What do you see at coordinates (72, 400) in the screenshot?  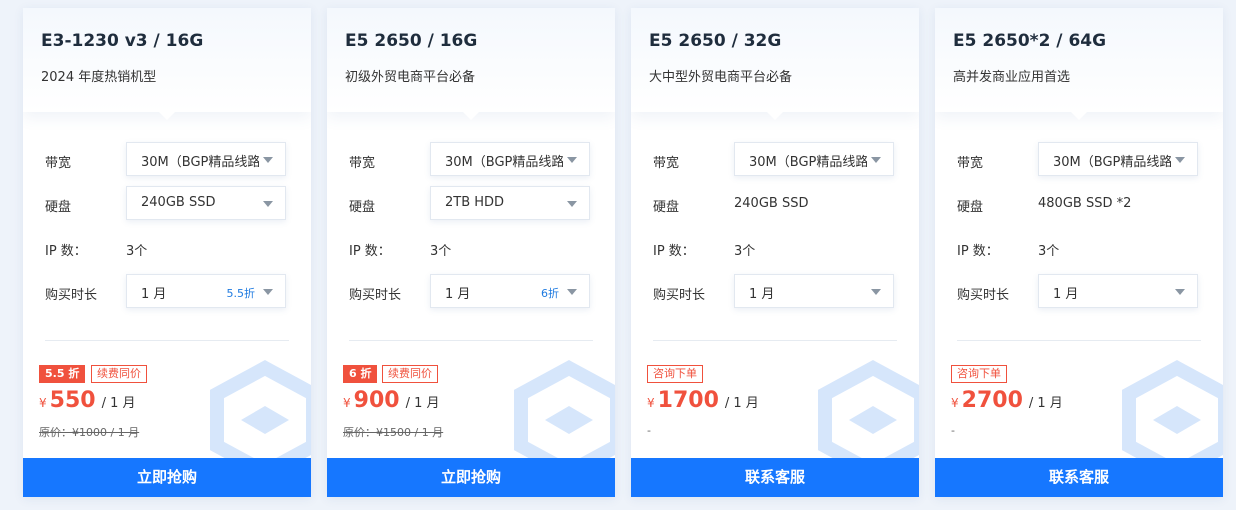 I see `price-amount: 550` at bounding box center [72, 400].